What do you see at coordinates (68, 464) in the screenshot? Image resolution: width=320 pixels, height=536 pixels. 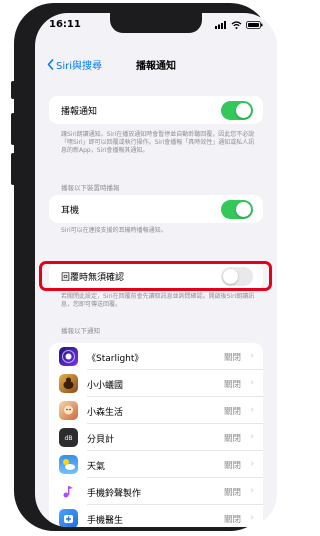 I see `weather-app-icon` at bounding box center [68, 464].